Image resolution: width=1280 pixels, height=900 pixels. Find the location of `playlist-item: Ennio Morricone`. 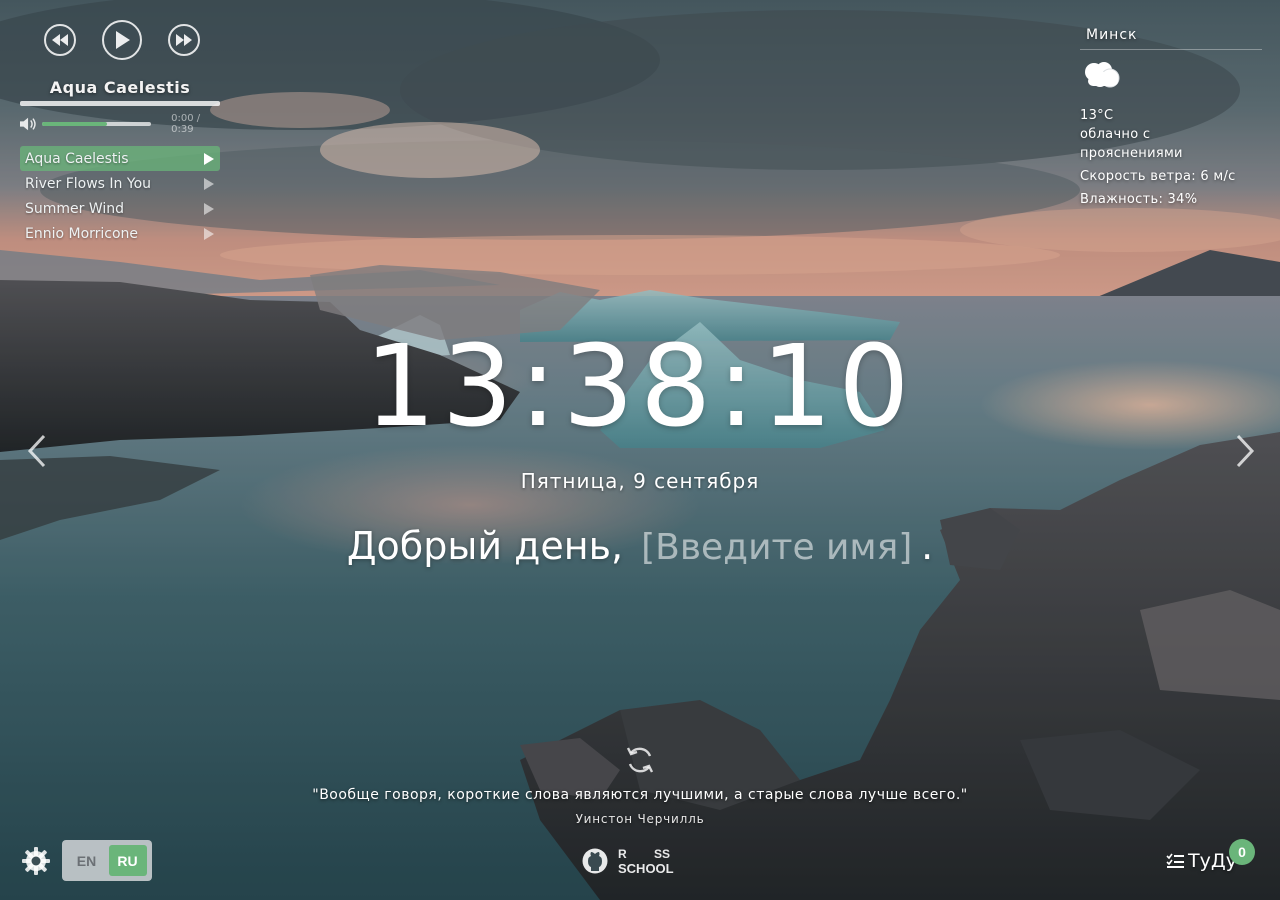

playlist-item: Ennio Morricone is located at coordinates (120, 233).